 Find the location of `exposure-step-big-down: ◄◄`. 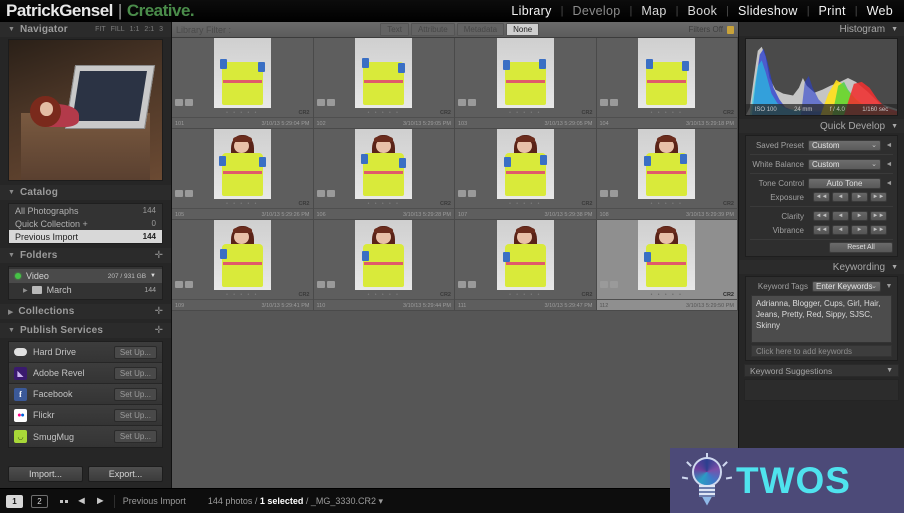

exposure-step-big-down: ◄◄ is located at coordinates (821, 197).